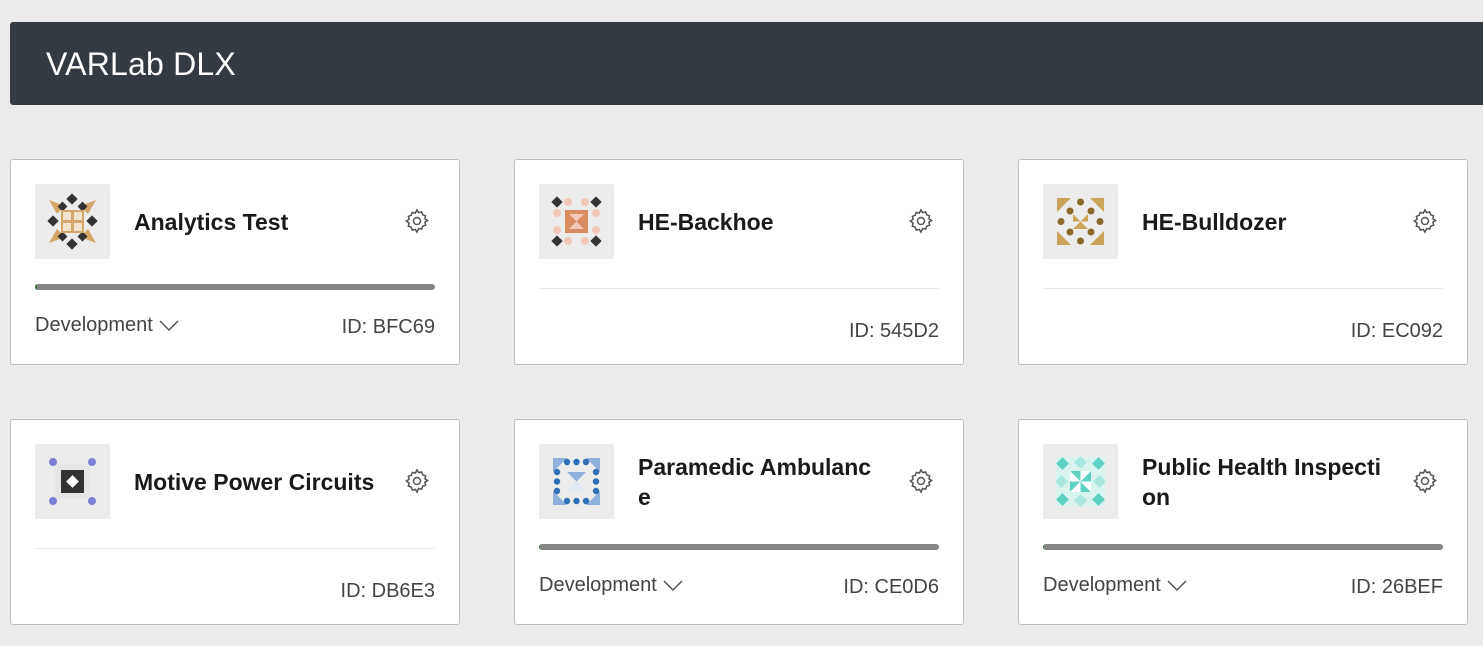 The height and width of the screenshot is (646, 1483). Describe the element at coordinates (1396, 331) in the screenshot. I see `card-id: ID: EC092` at that location.